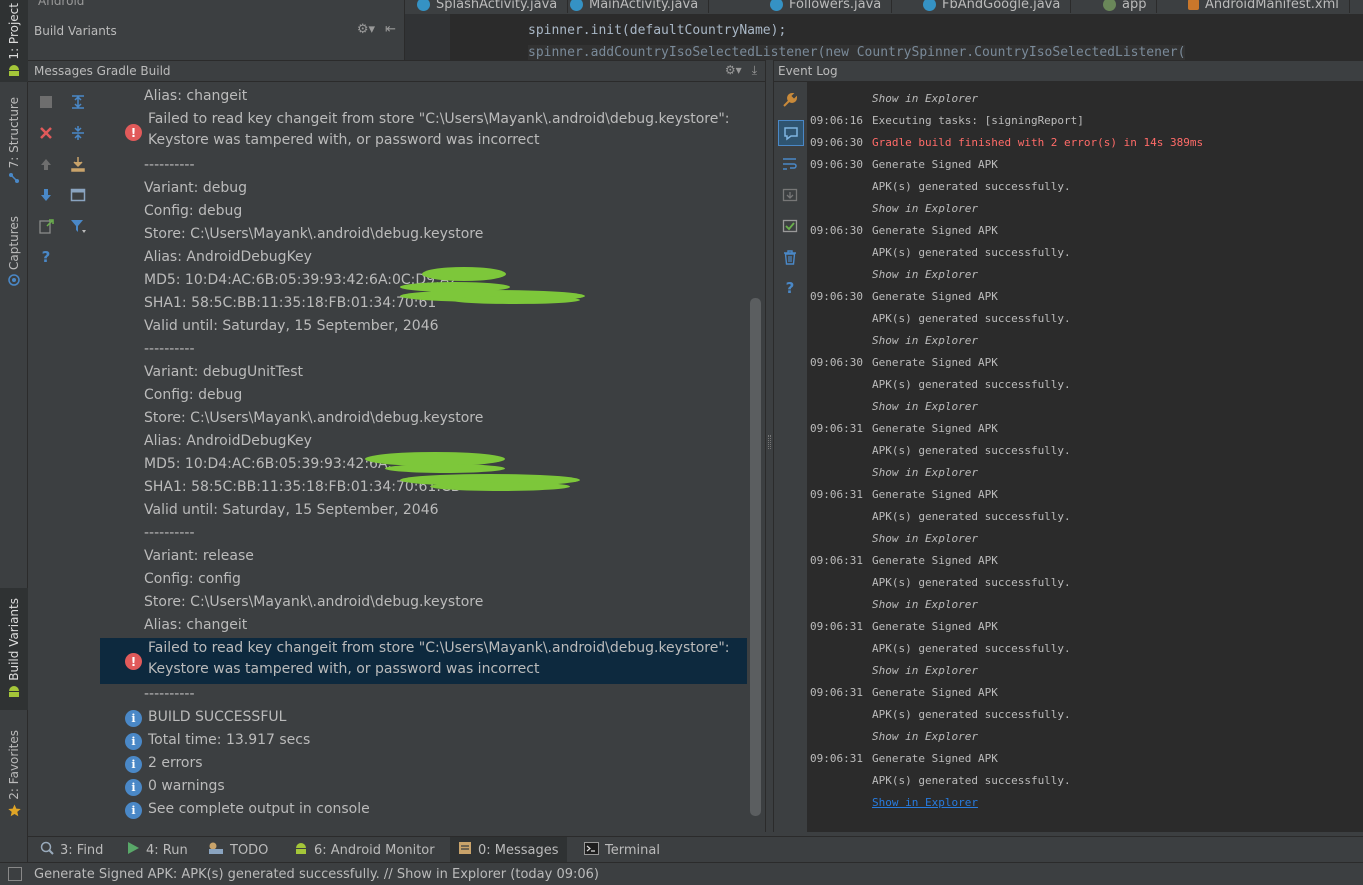  What do you see at coordinates (836, 164) in the screenshot?
I see `event-timestamp: 09:06:30` at bounding box center [836, 164].